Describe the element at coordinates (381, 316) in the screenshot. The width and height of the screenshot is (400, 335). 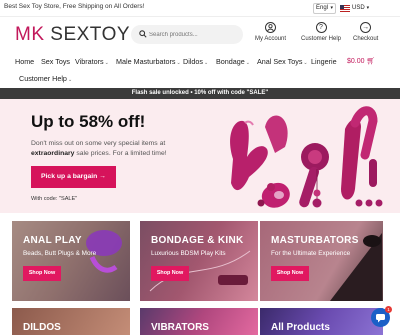
I see `live-chat-button: 1` at that location.